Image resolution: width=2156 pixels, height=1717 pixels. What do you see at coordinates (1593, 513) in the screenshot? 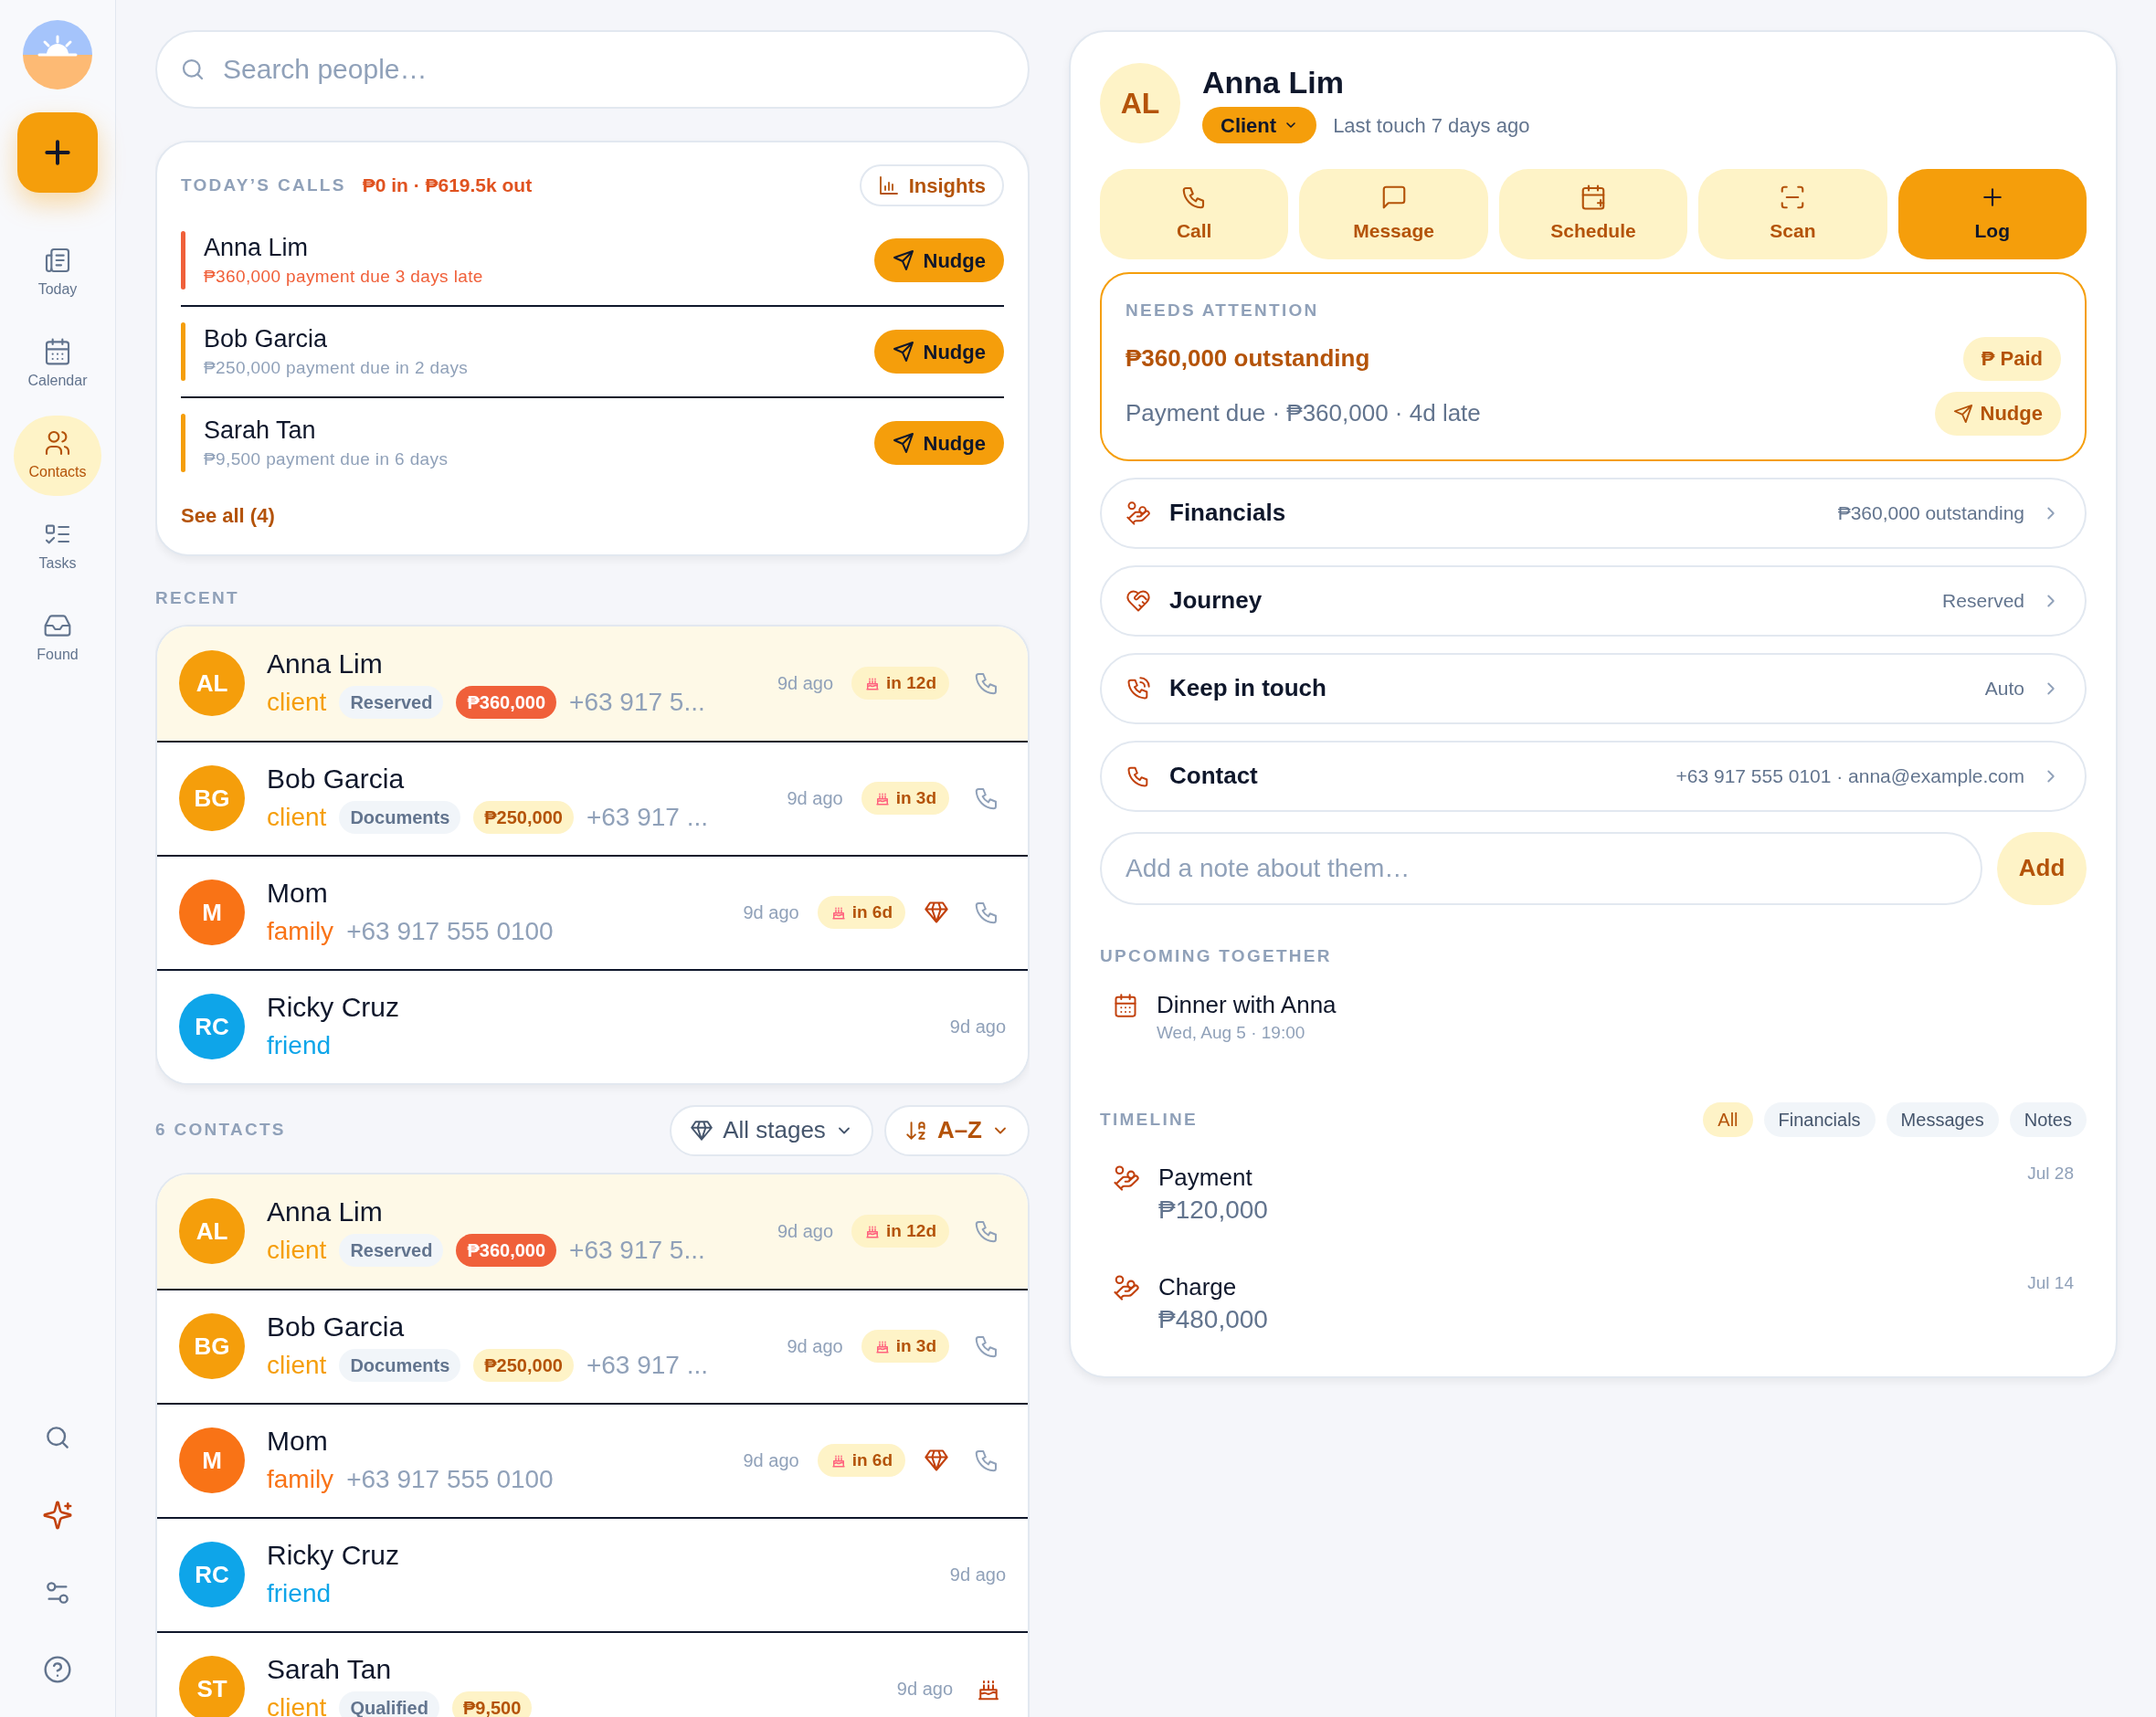
I see `detail-row: Financials ₱360,000 outstanding` at bounding box center [1593, 513].